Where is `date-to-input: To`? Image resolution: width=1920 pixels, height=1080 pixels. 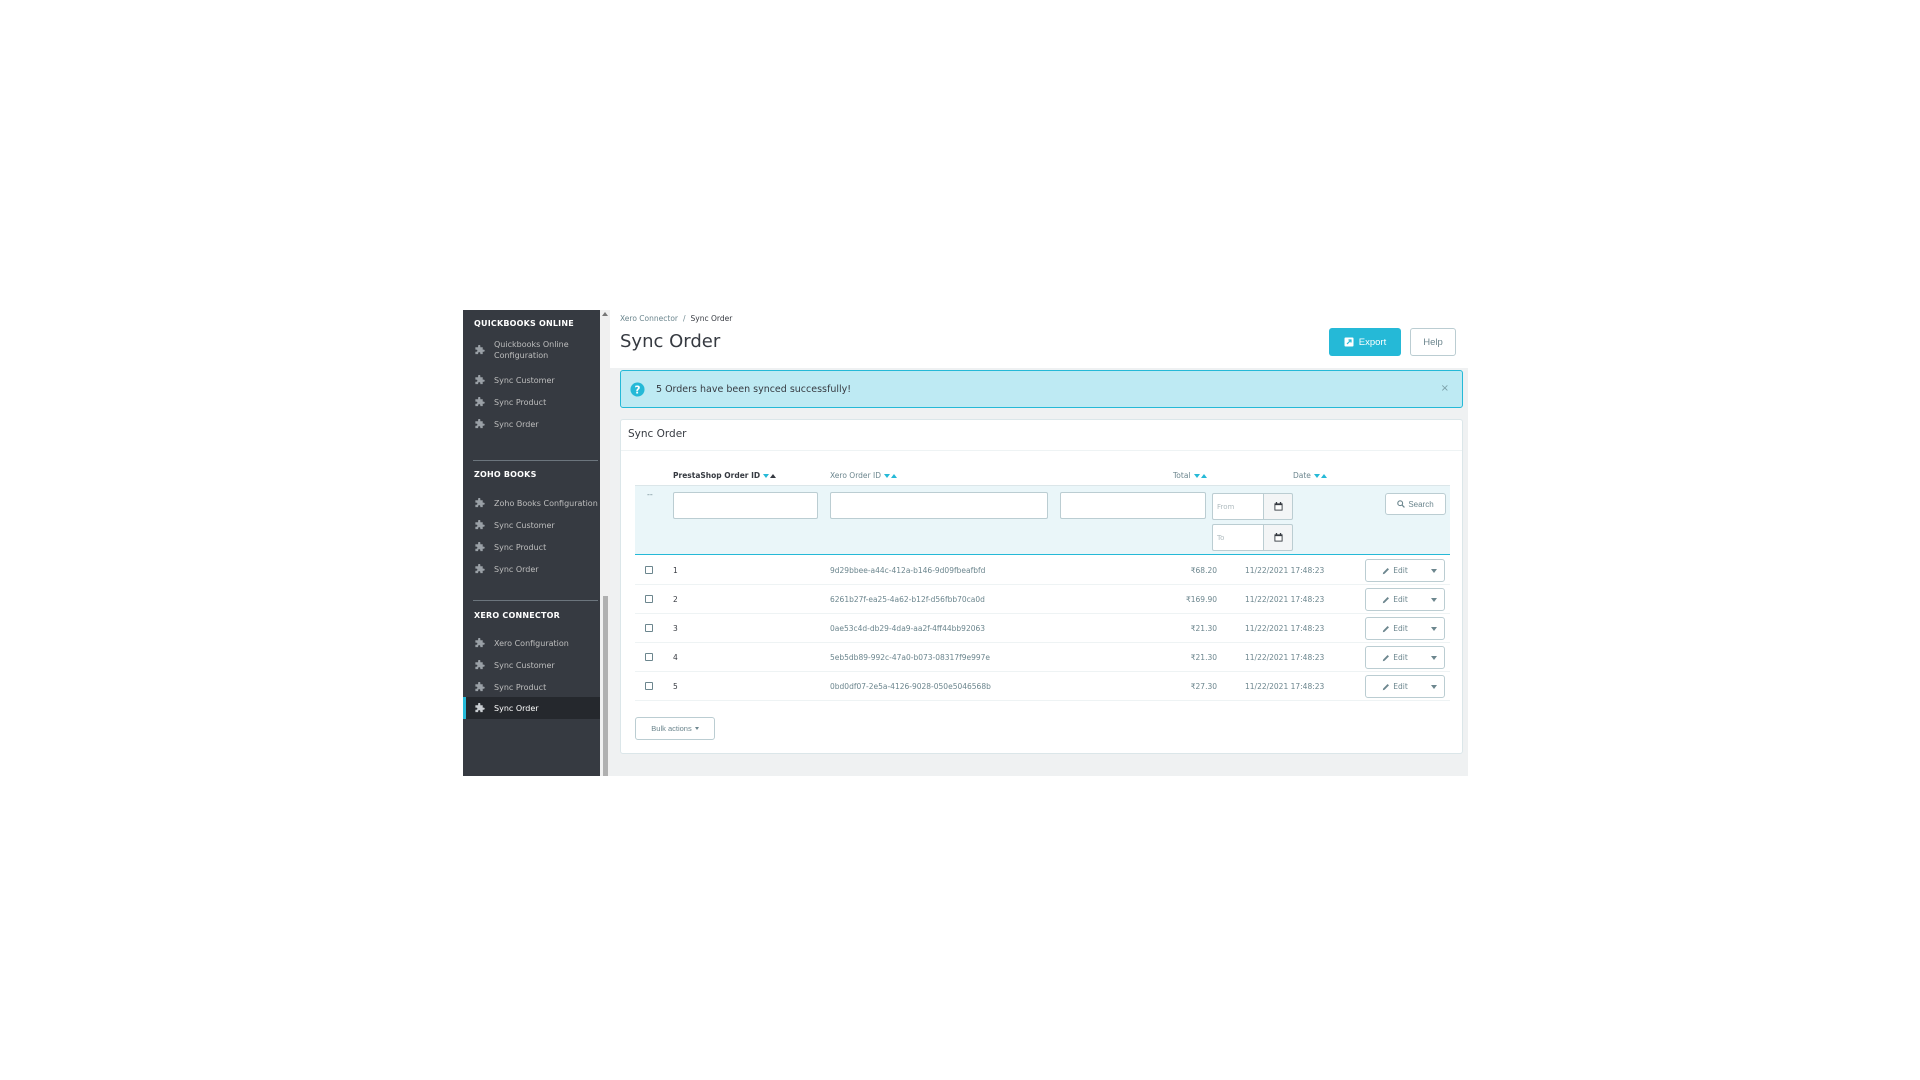
date-to-input: To is located at coordinates (1238, 537).